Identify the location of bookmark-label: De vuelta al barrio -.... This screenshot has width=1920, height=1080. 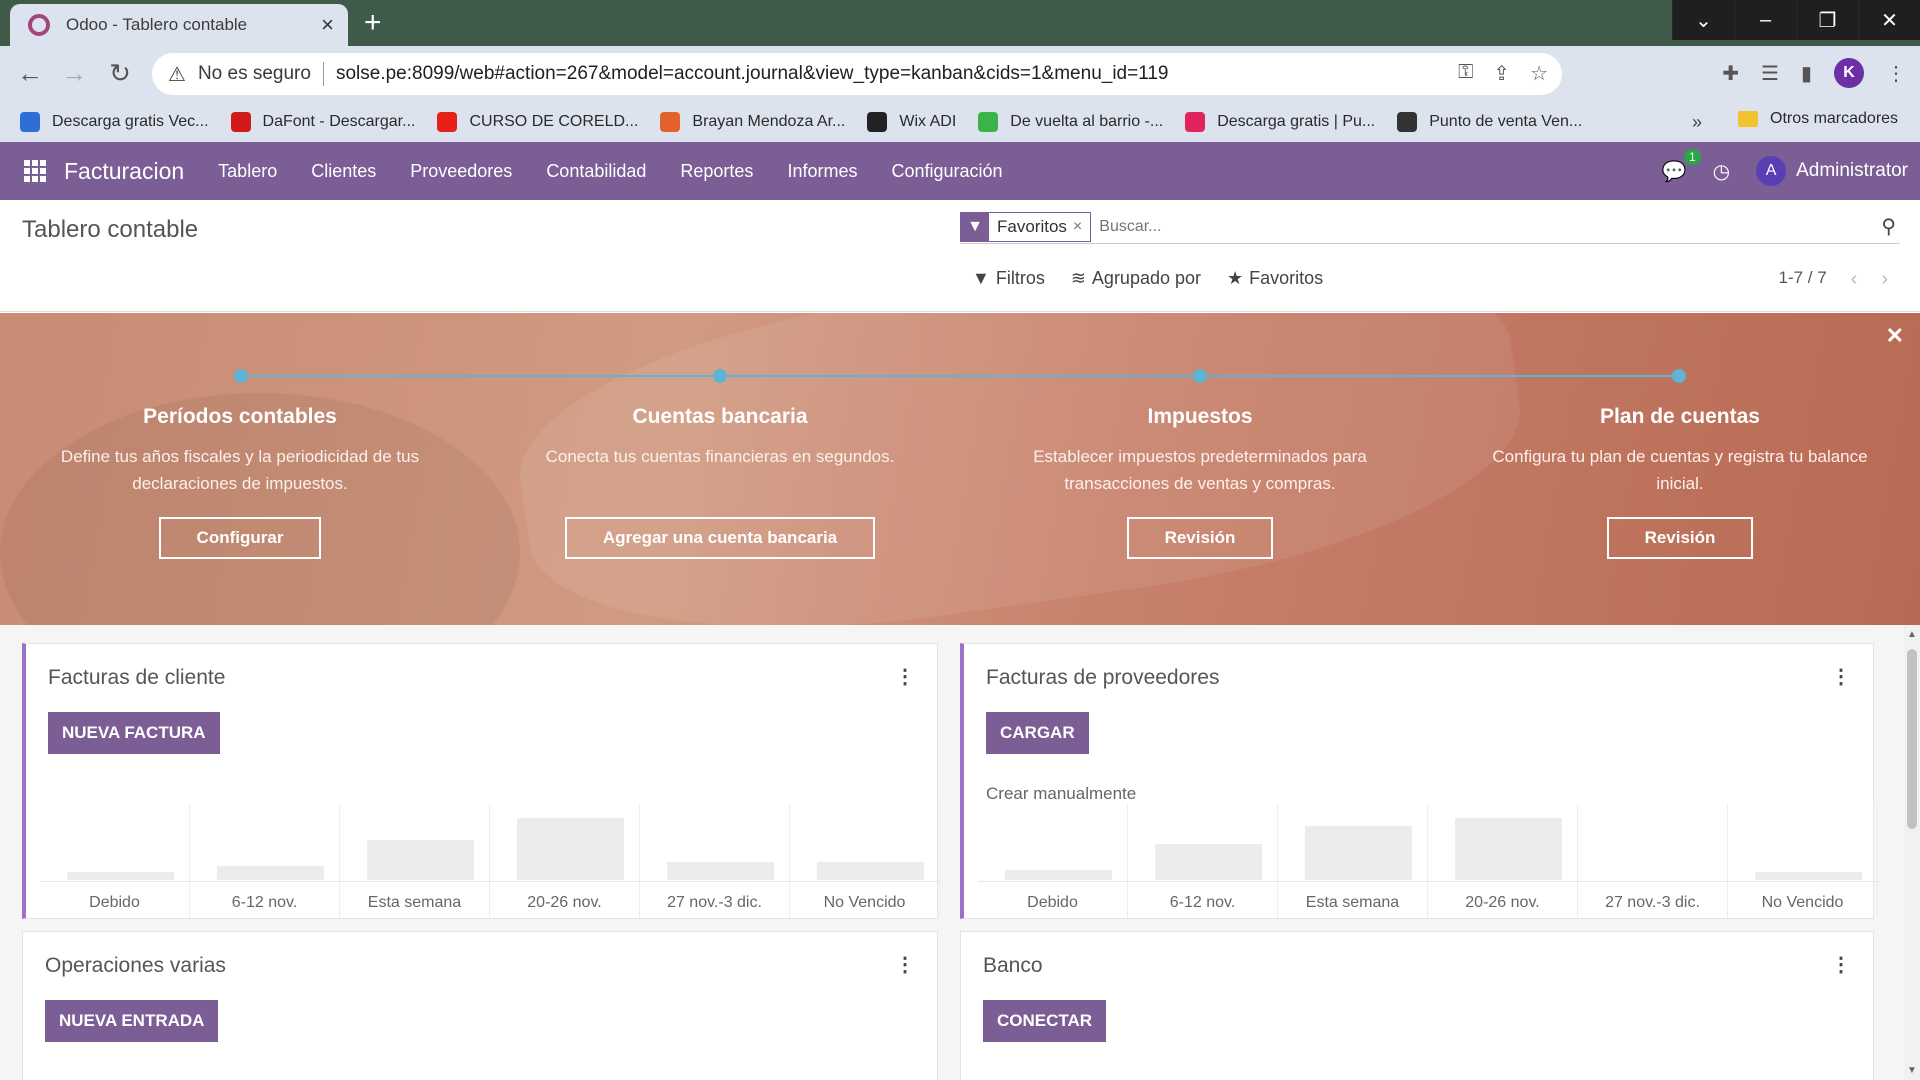
(1087, 121).